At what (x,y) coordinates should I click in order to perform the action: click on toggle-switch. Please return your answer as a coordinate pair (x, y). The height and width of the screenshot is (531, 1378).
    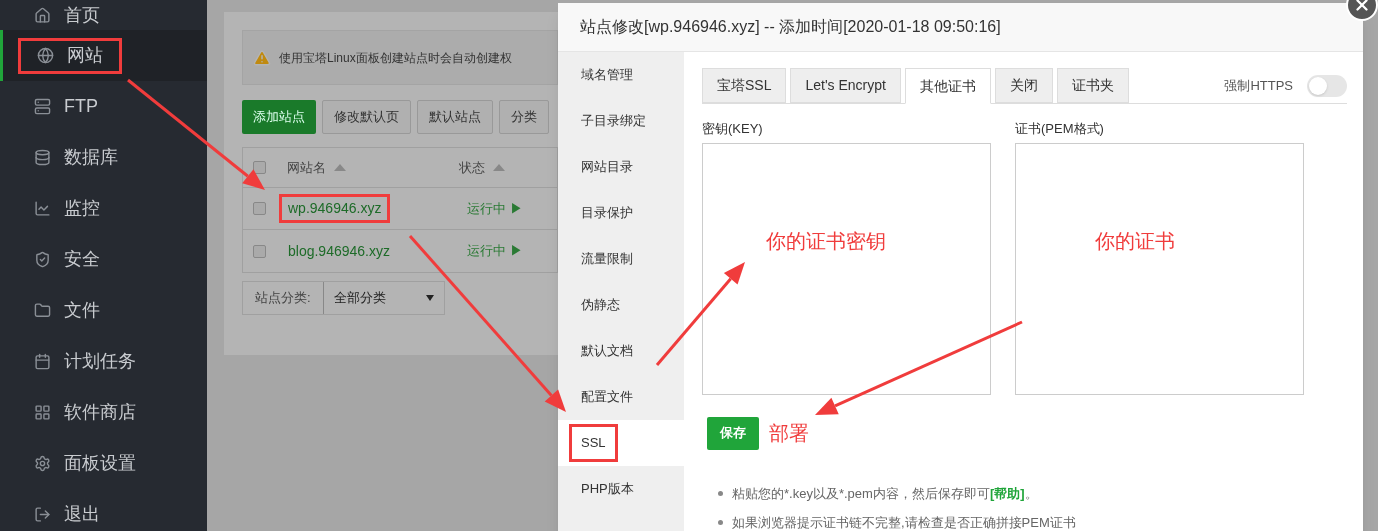
    Looking at the image, I should click on (1327, 85).